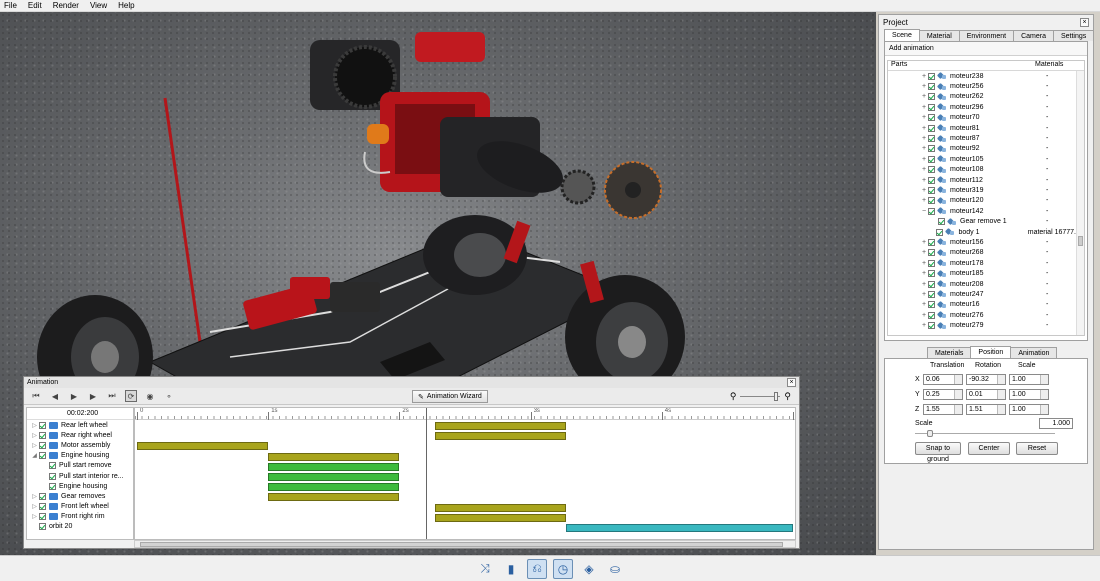  I want to click on tree-row: body 1 material 16777., so click(982, 232).